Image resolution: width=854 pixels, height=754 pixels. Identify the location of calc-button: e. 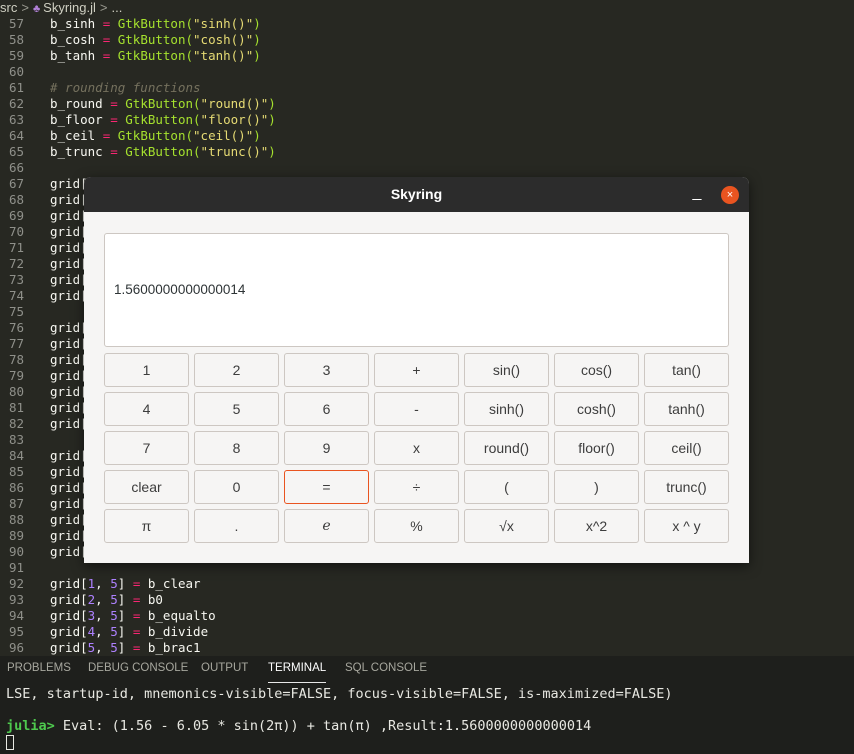
(326, 526).